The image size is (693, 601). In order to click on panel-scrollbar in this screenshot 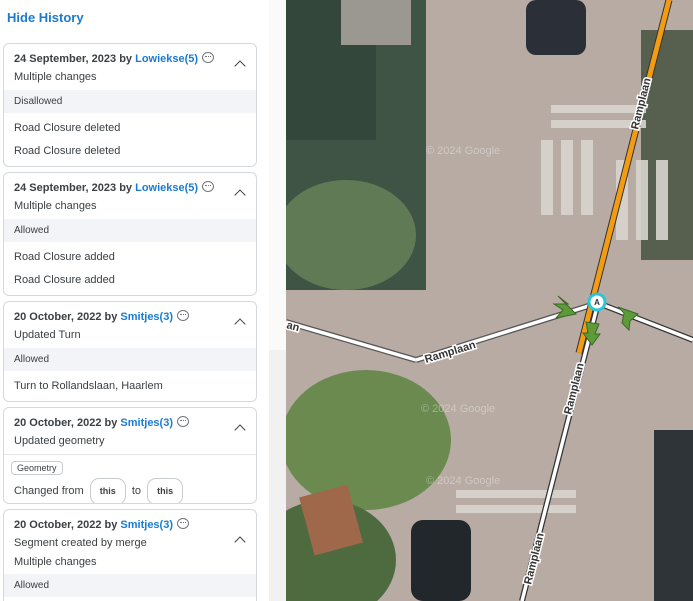, I will do `click(277, 300)`.